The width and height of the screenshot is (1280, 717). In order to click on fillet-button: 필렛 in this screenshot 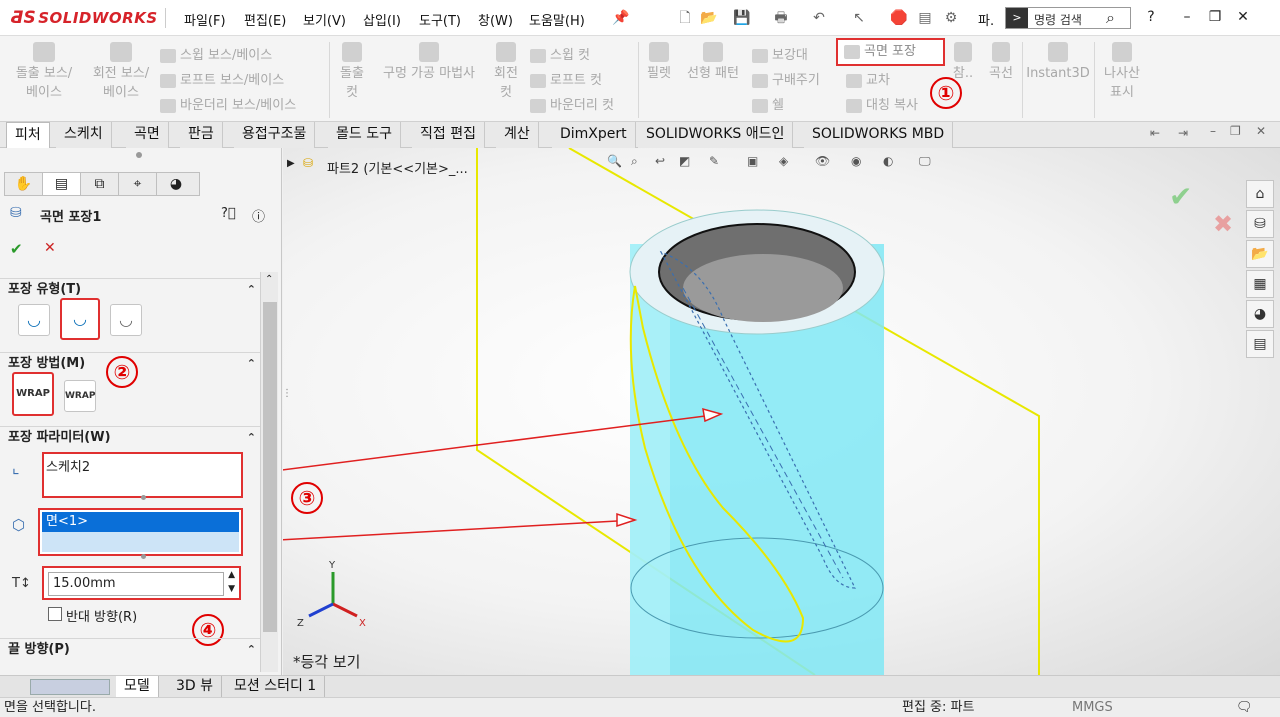, I will do `click(659, 62)`.